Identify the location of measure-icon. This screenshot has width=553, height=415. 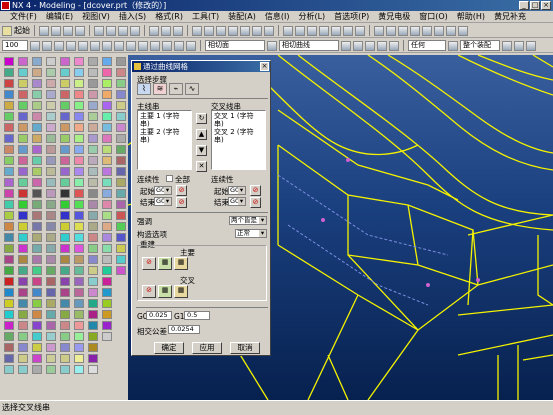
(451, 30).